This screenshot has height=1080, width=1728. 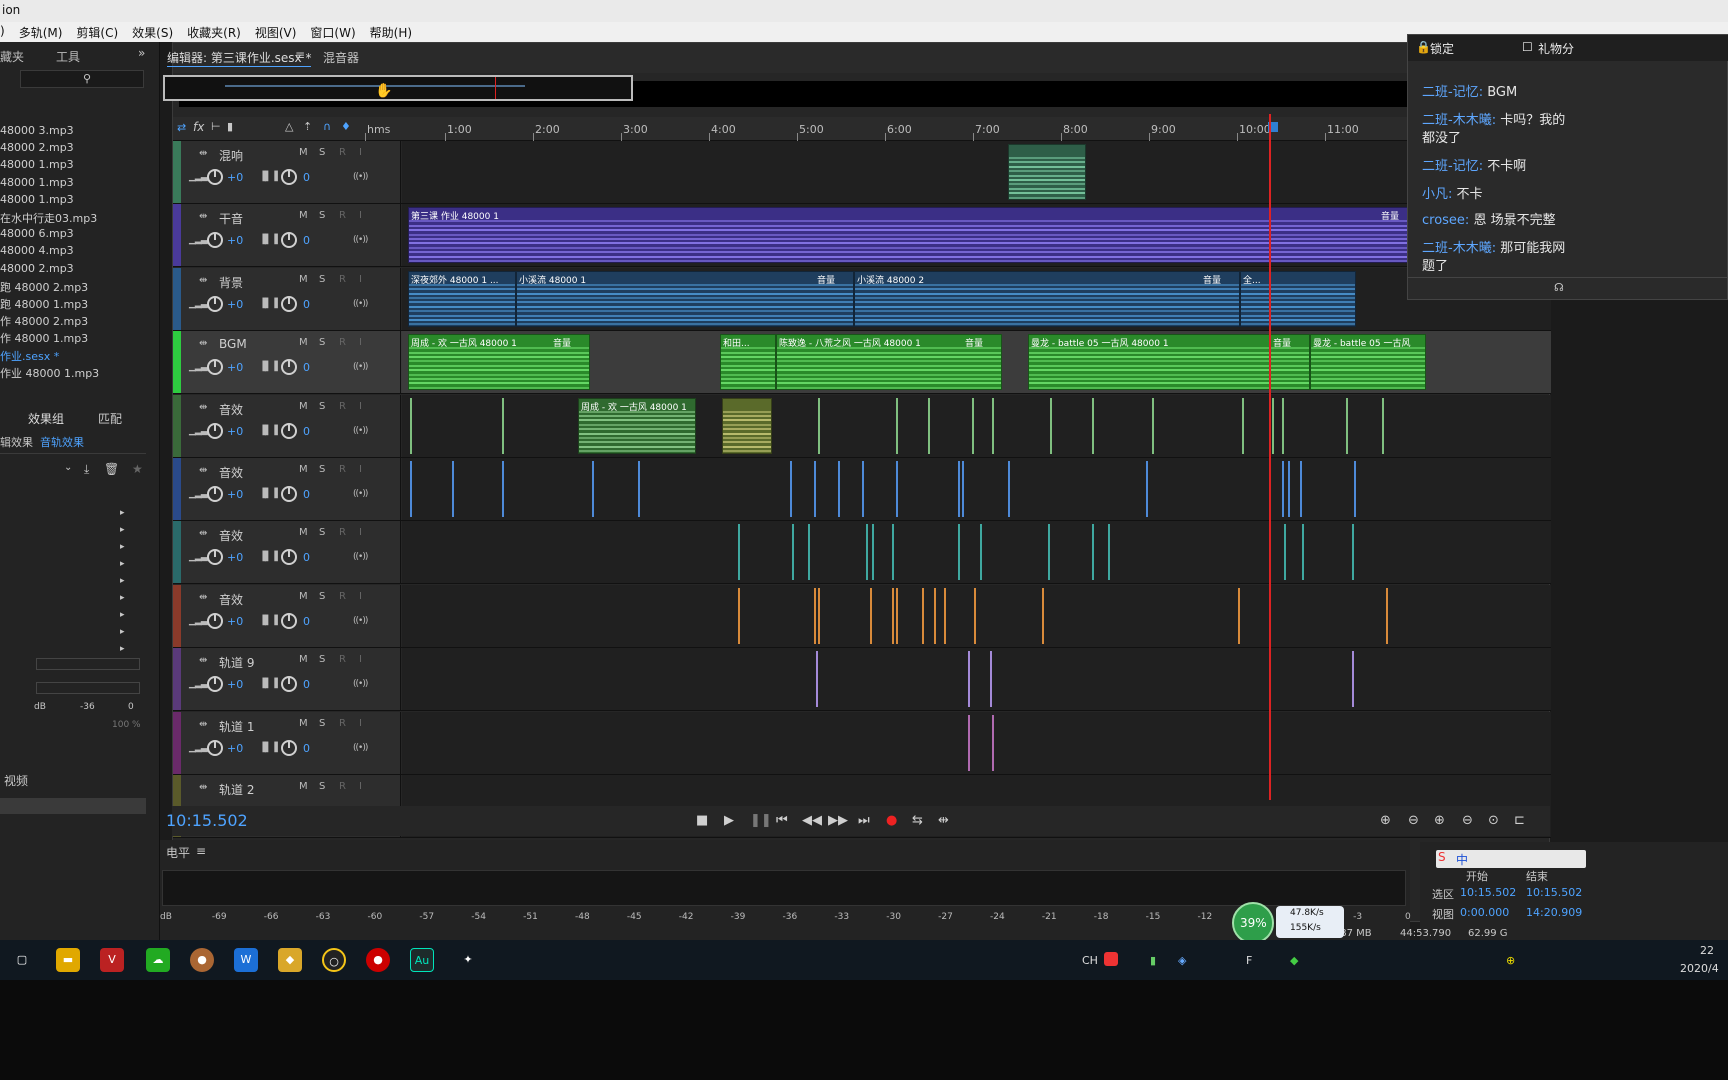 I want to click on avatar-app-icon: ●, so click(x=202, y=960).